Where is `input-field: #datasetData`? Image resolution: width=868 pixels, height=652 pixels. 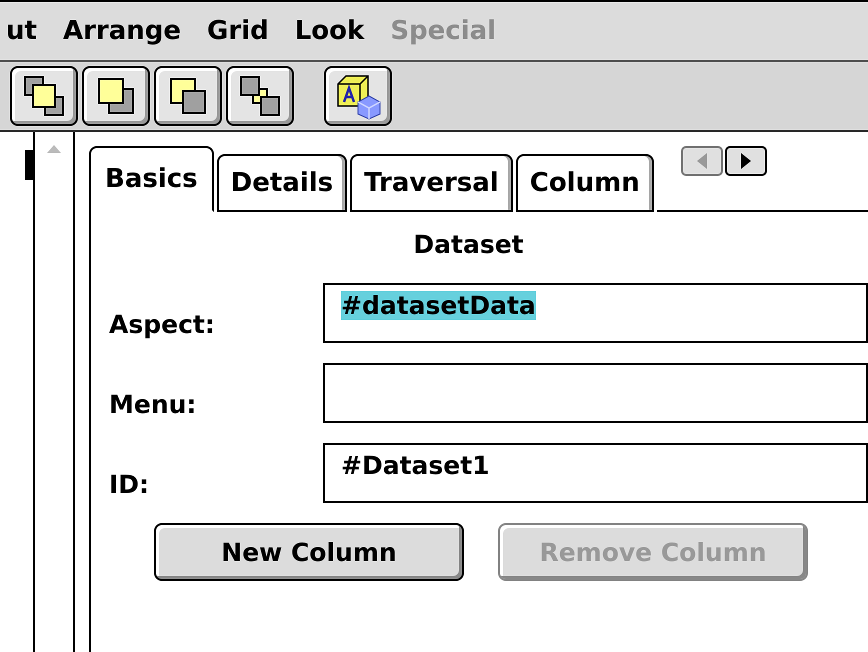
input-field: #datasetData is located at coordinates (595, 313).